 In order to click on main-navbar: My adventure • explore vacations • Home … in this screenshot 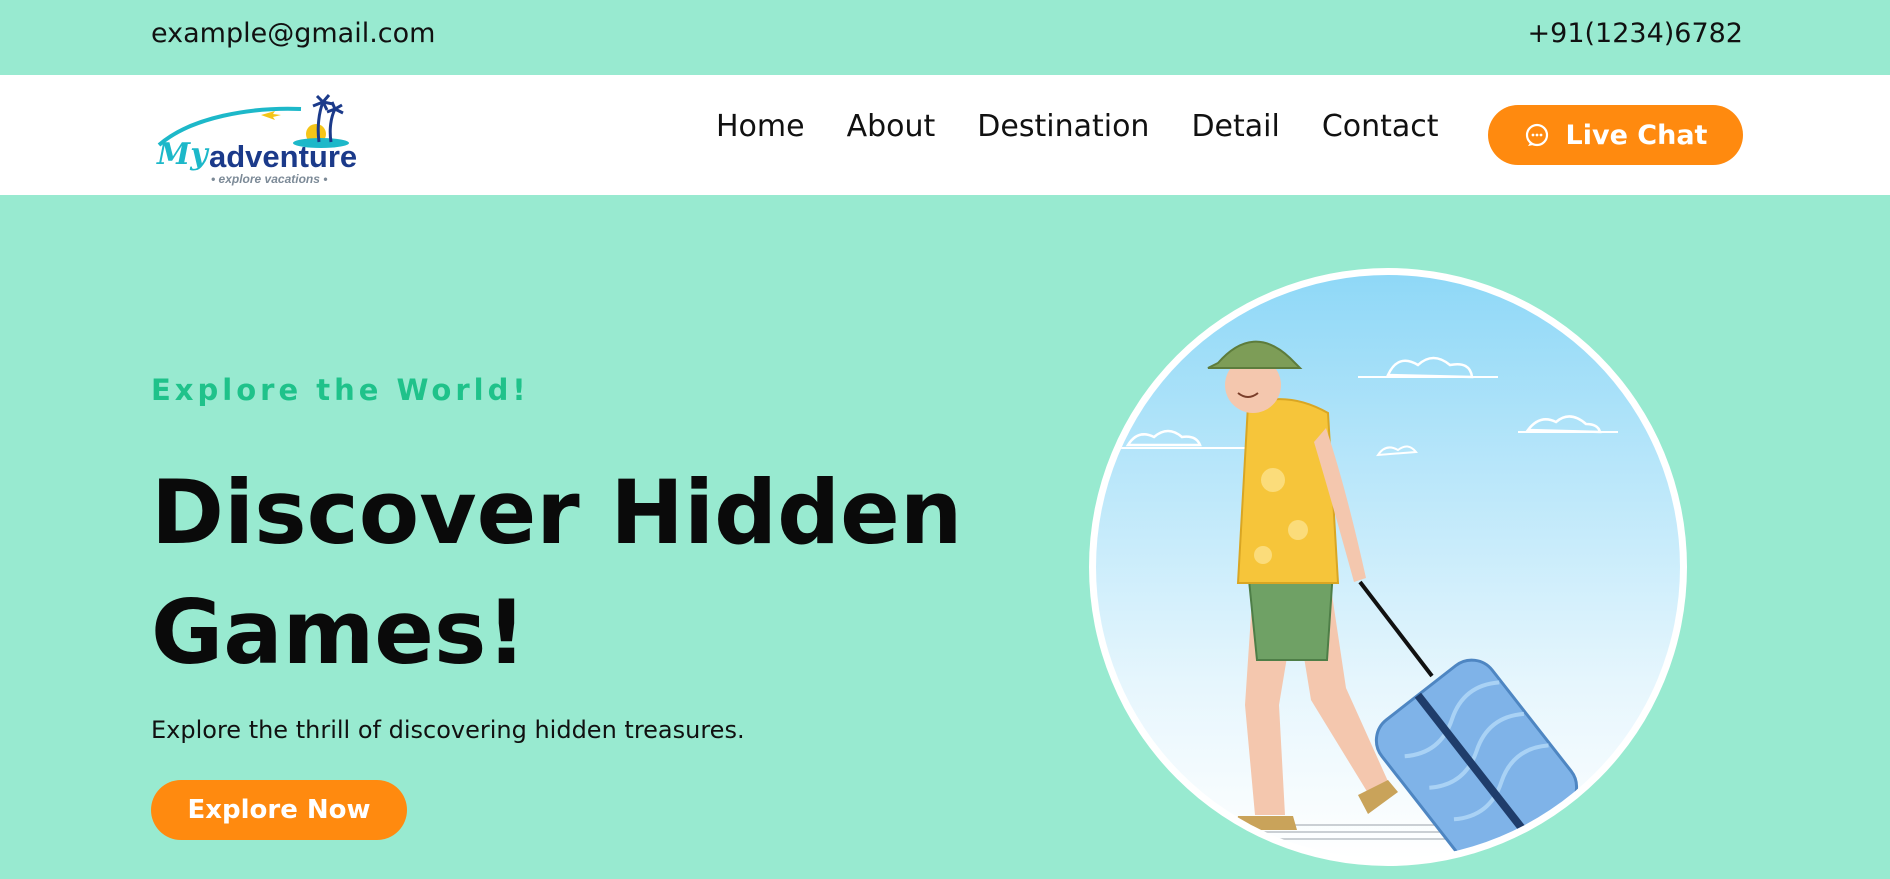, I will do `click(945, 135)`.